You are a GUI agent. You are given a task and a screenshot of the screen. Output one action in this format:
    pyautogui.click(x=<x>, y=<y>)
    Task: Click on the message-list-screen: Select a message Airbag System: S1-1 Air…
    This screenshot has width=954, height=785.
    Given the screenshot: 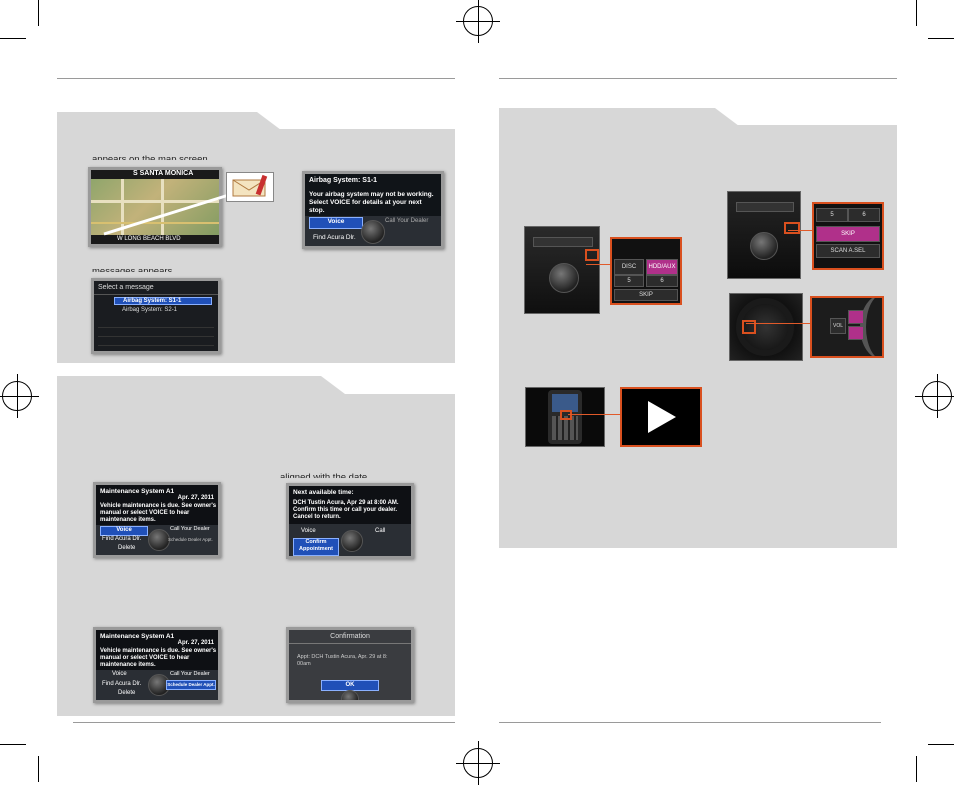 What is the action you would take?
    pyautogui.click(x=156, y=316)
    